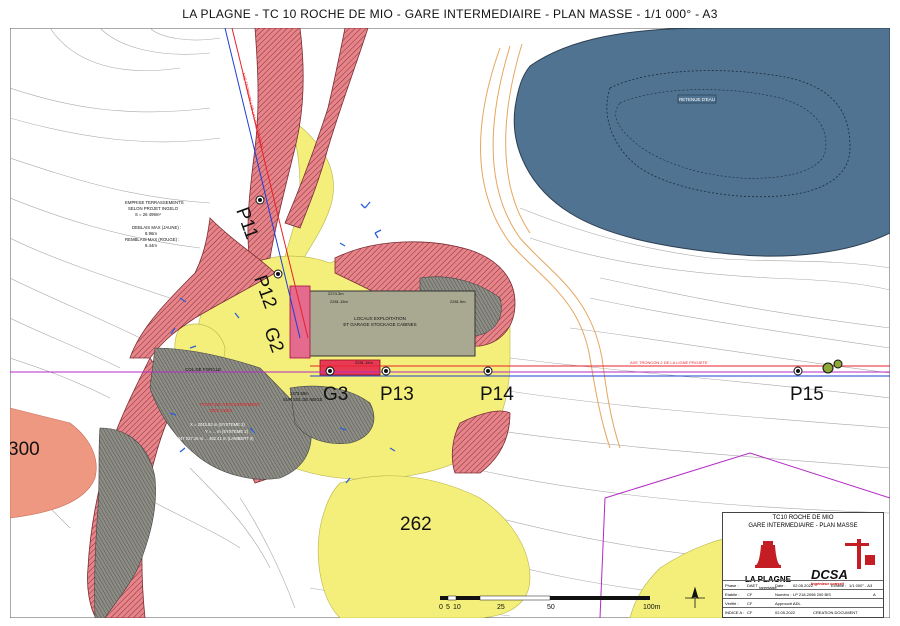  What do you see at coordinates (336, 293) in the screenshot?
I see `elev-1: 2274.3m` at bounding box center [336, 293].